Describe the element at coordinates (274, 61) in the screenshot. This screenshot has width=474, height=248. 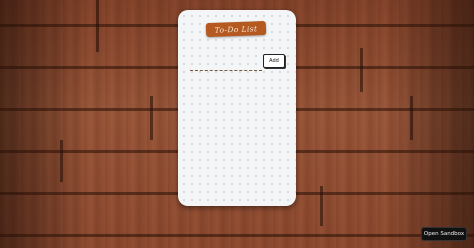
I see `add-button: Add` at that location.